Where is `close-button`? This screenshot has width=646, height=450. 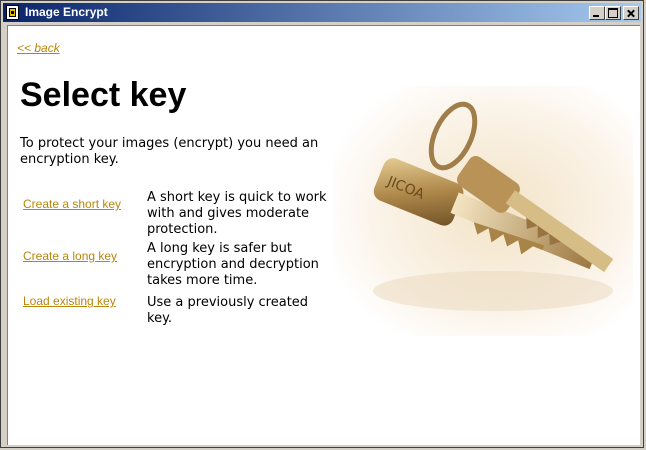 close-button is located at coordinates (631, 13).